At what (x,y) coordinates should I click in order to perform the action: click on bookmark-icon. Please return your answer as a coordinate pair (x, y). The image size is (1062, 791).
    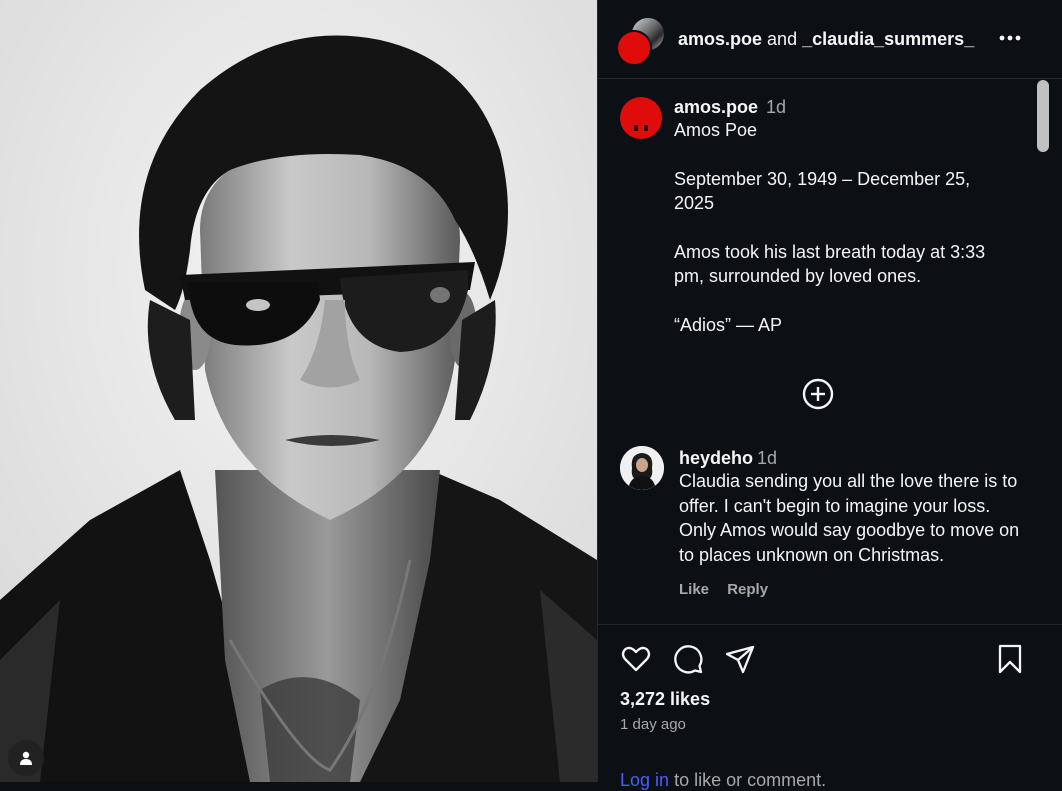
    Looking at the image, I should click on (1010, 659).